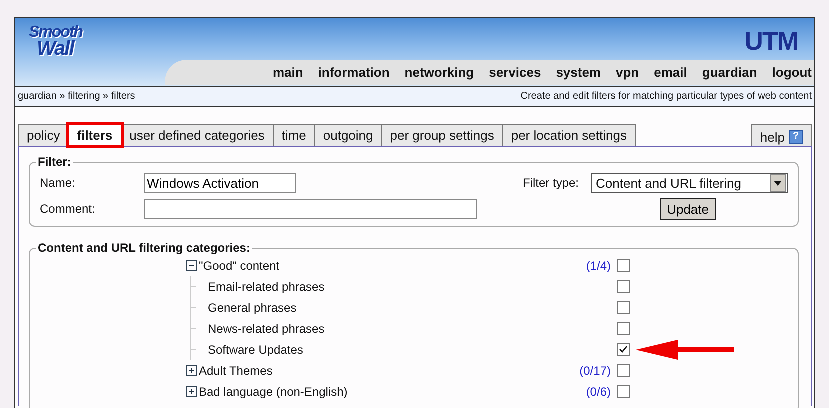 Image resolution: width=829 pixels, height=408 pixels. Describe the element at coordinates (252, 307) in the screenshot. I see `category-label: General phrases` at that location.